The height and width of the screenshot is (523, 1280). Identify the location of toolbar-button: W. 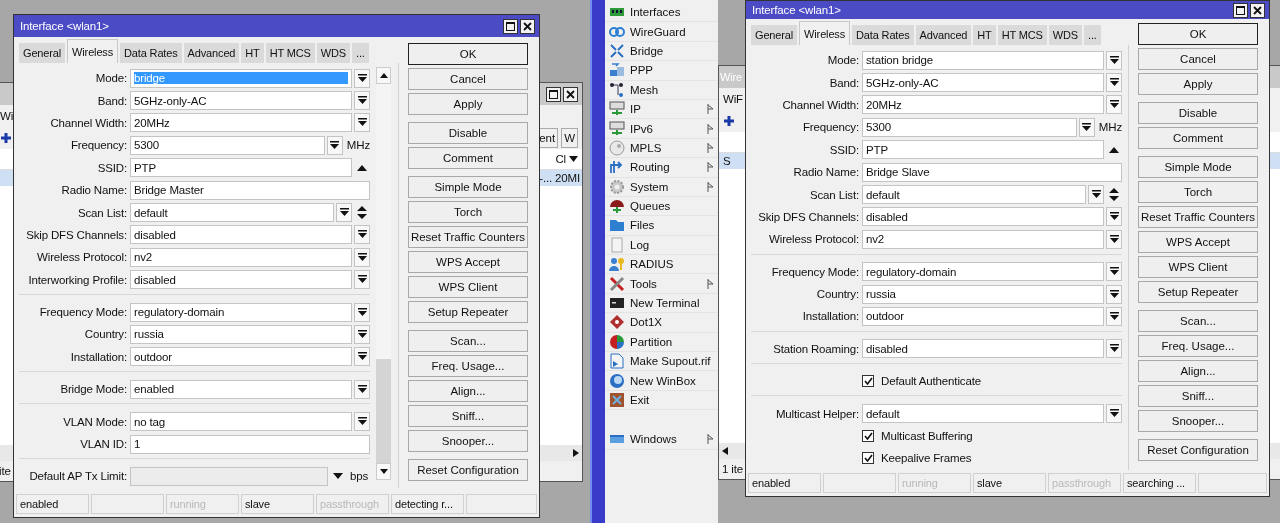
(569, 138).